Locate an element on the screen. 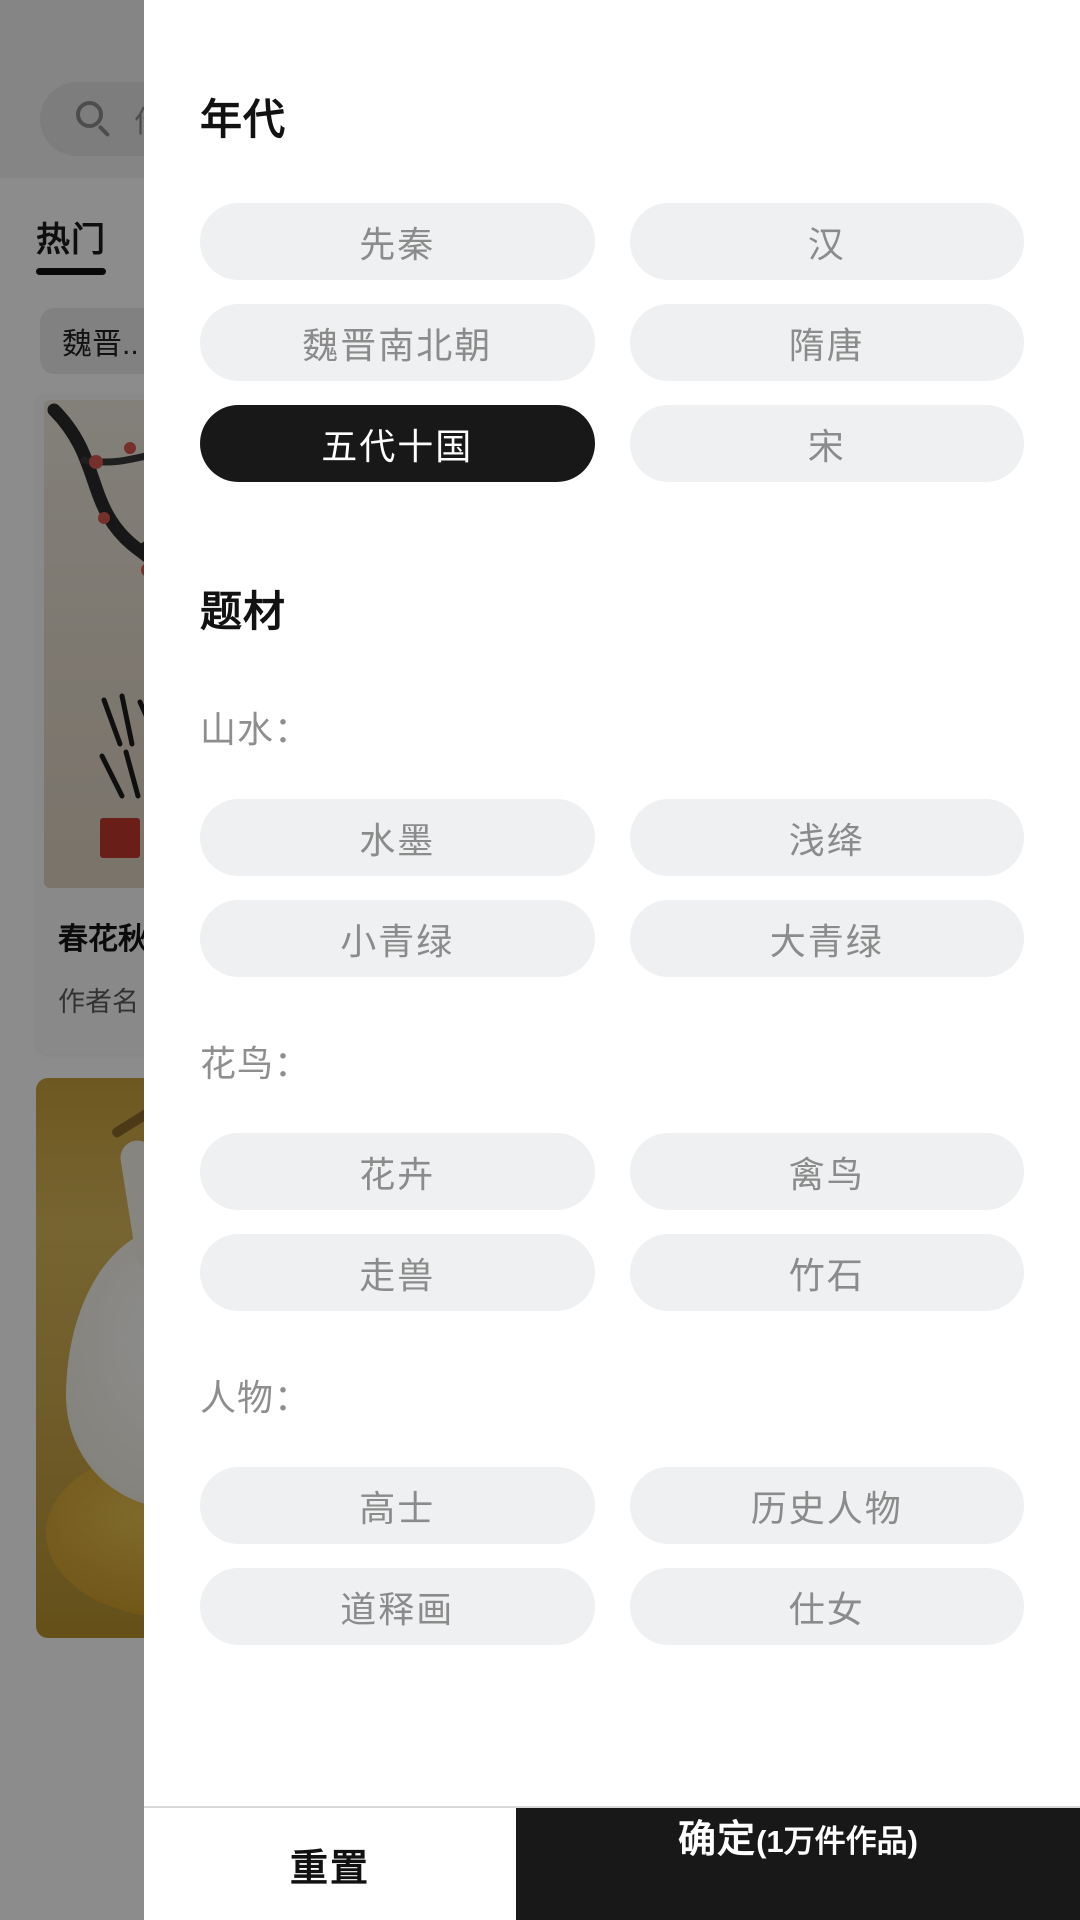  chip-label: 走兽 is located at coordinates (397, 1275).